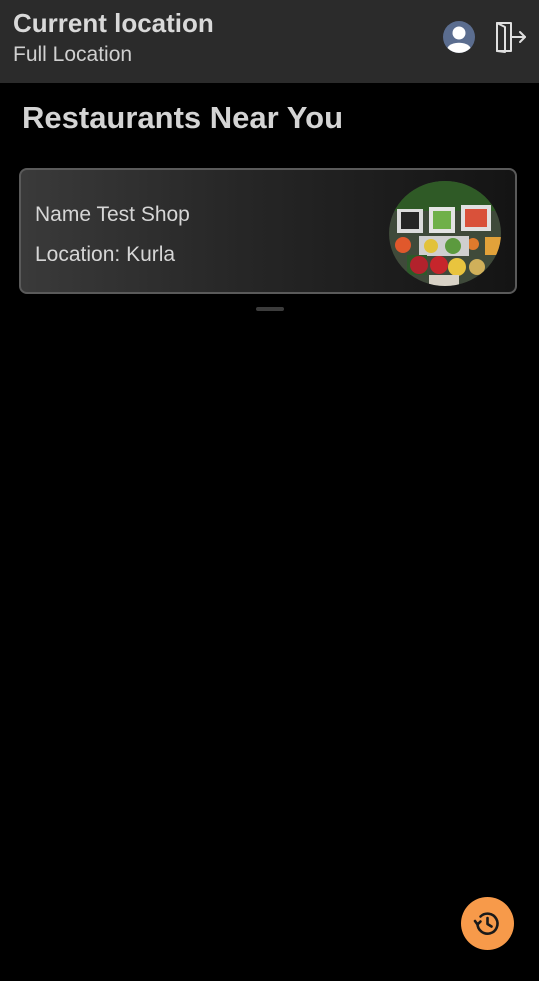 The width and height of the screenshot is (539, 981). I want to click on current-location-title: Current location, so click(113, 23).